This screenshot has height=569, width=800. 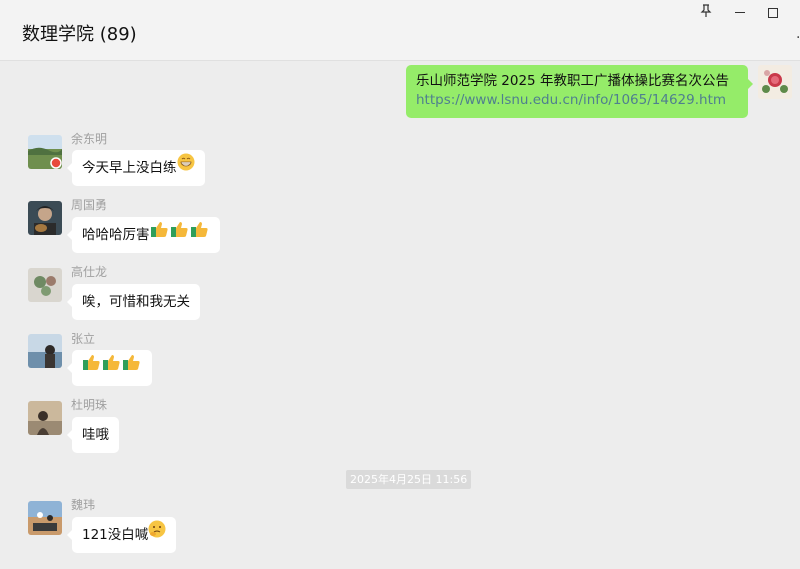 What do you see at coordinates (89, 272) in the screenshot?
I see `sender-name: 高仕龙` at bounding box center [89, 272].